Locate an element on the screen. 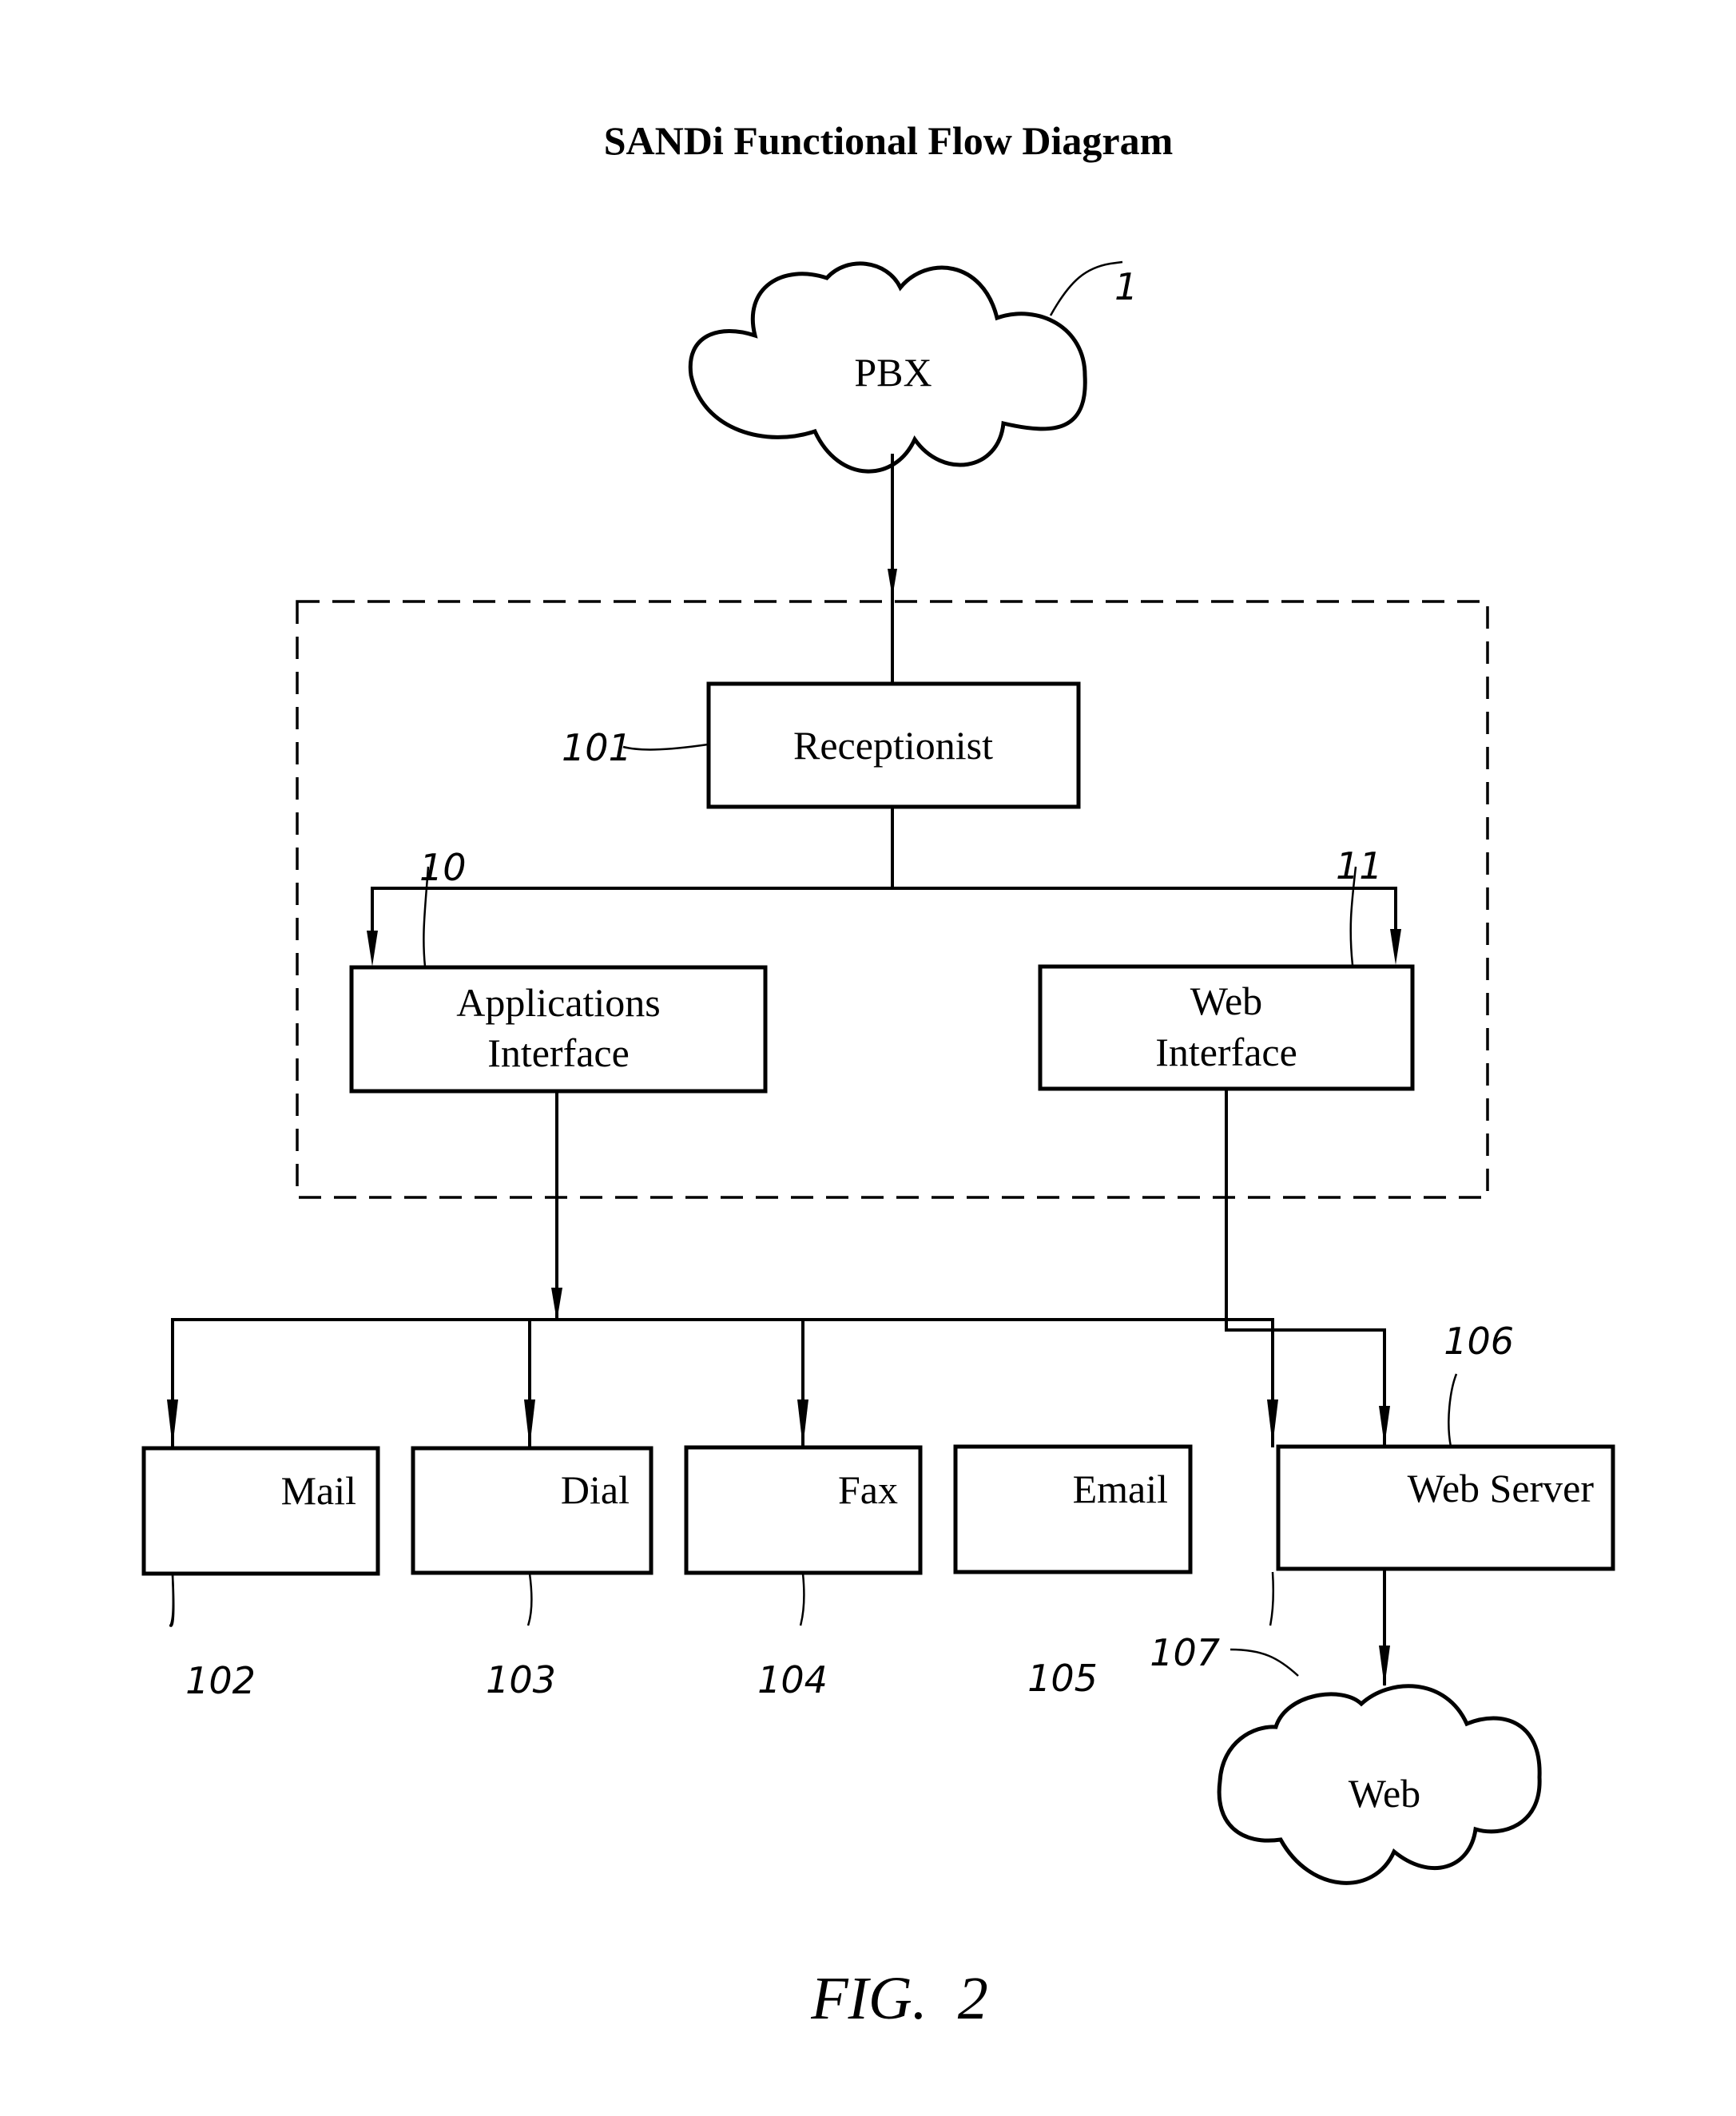 The height and width of the screenshot is (2116, 1736). dial-label: Dial is located at coordinates (595, 1490).